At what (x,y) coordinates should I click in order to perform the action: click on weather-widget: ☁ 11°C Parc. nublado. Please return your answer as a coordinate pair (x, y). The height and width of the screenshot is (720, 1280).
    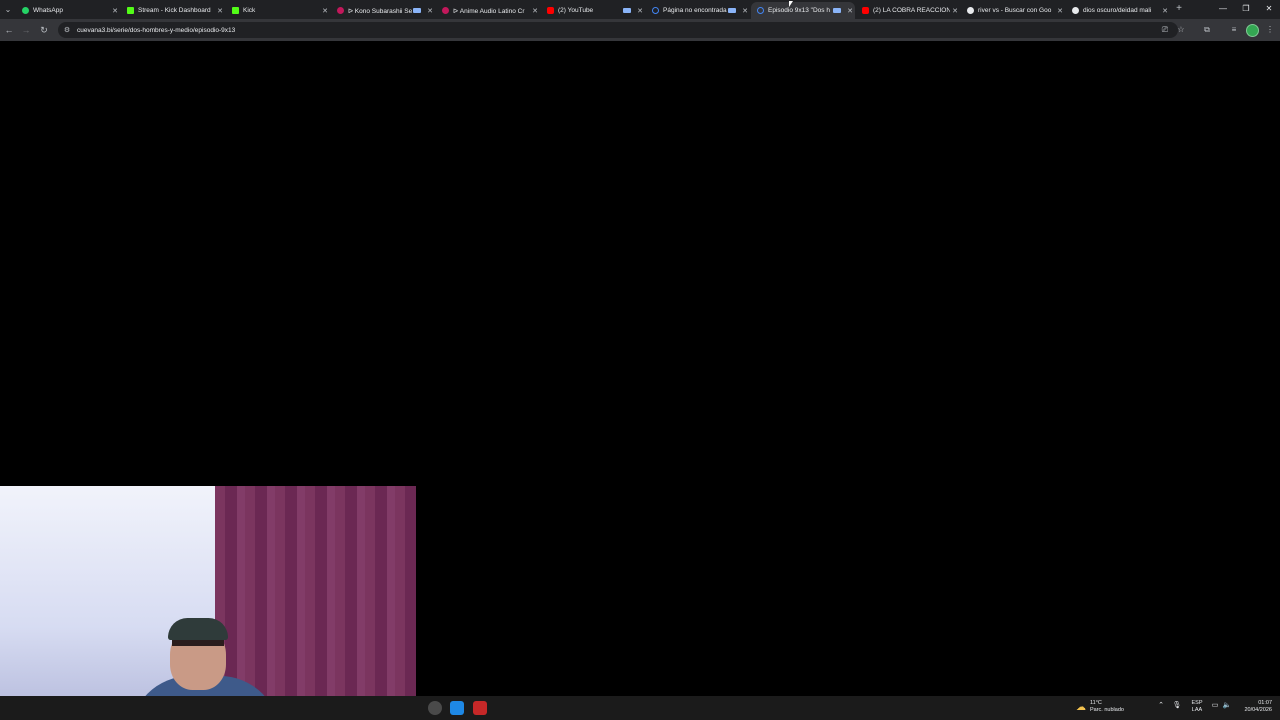
    Looking at the image, I should click on (1100, 707).